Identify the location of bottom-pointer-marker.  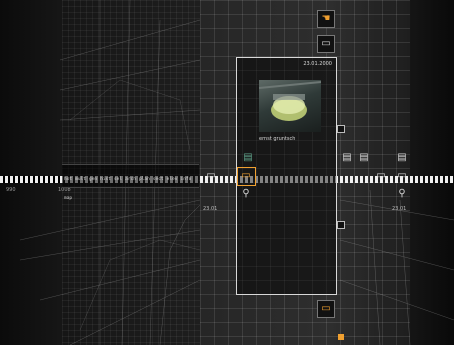
(341, 337).